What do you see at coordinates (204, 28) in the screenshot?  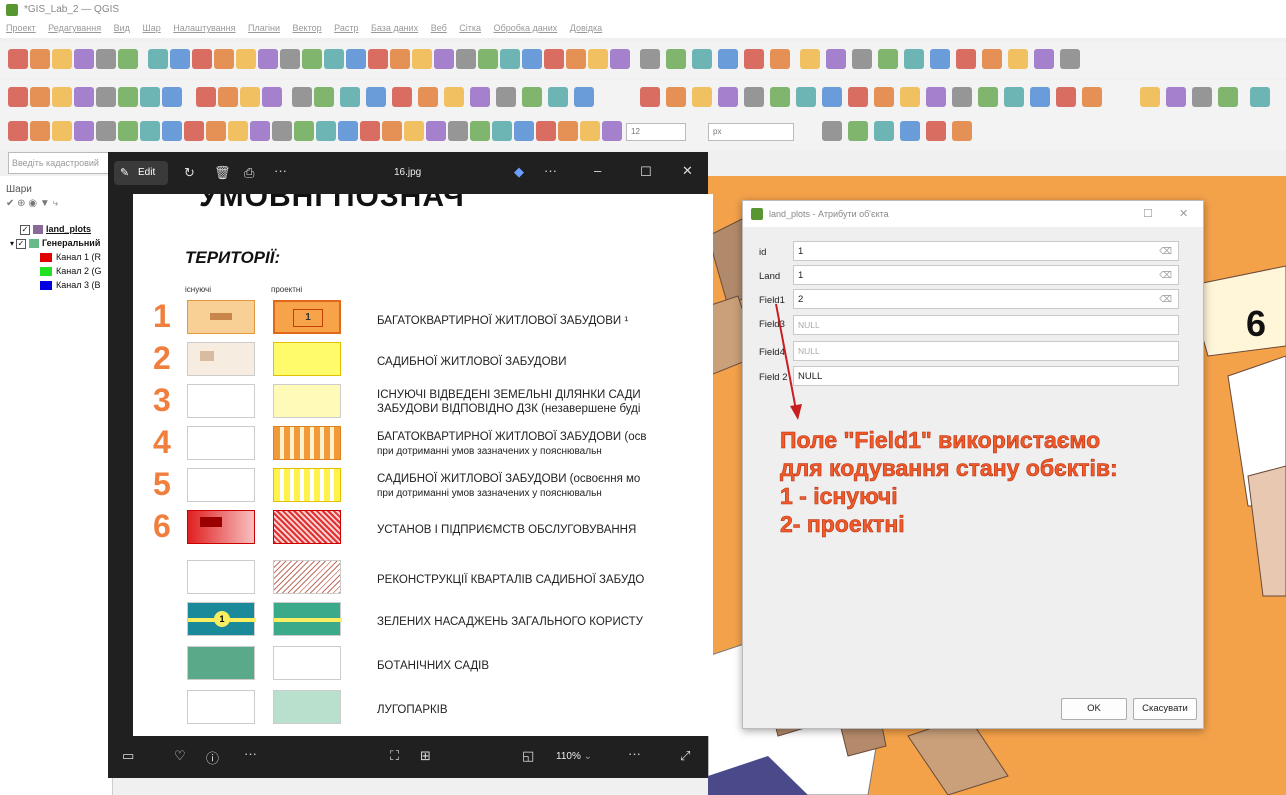 I see `menu-settings: Налаштування` at bounding box center [204, 28].